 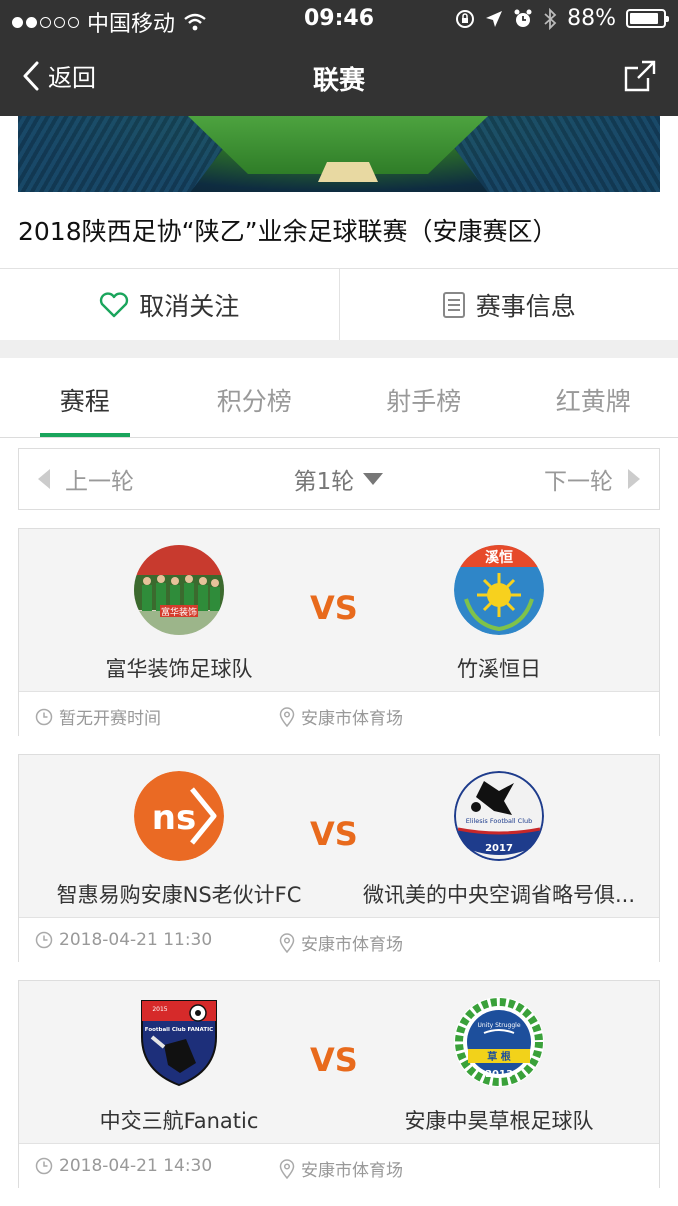 I want to click on match-meta: 2018-04-21 11:30 安康市体育场, so click(x=339, y=940).